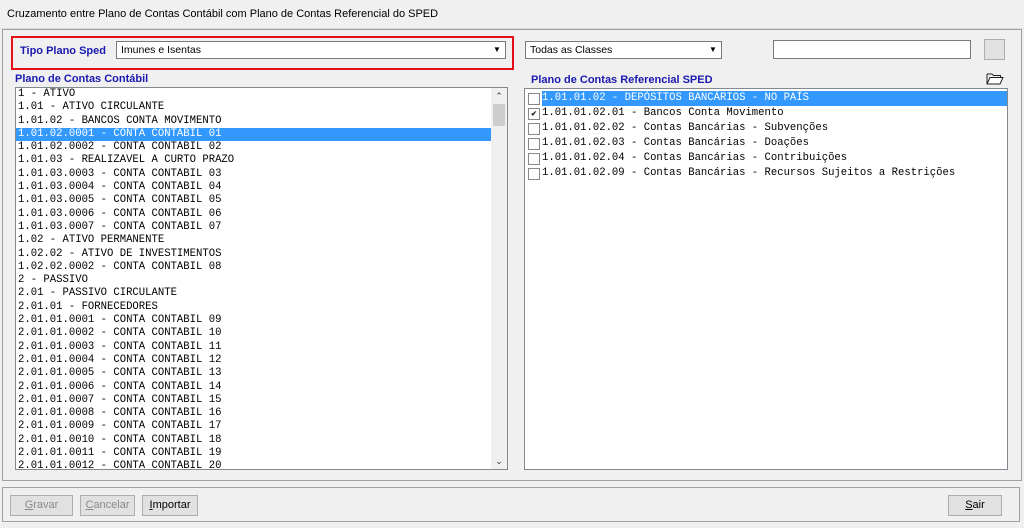  I want to click on list-item: 1.02 - ATIVO PERMANENTE, so click(261, 240).